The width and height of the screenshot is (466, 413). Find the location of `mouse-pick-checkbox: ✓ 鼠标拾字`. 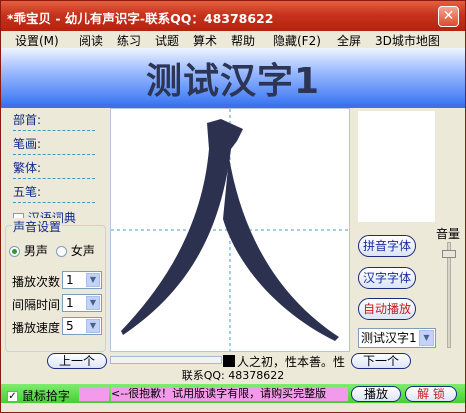

mouse-pick-checkbox: ✓ 鼠标拾字 is located at coordinates (38, 395).